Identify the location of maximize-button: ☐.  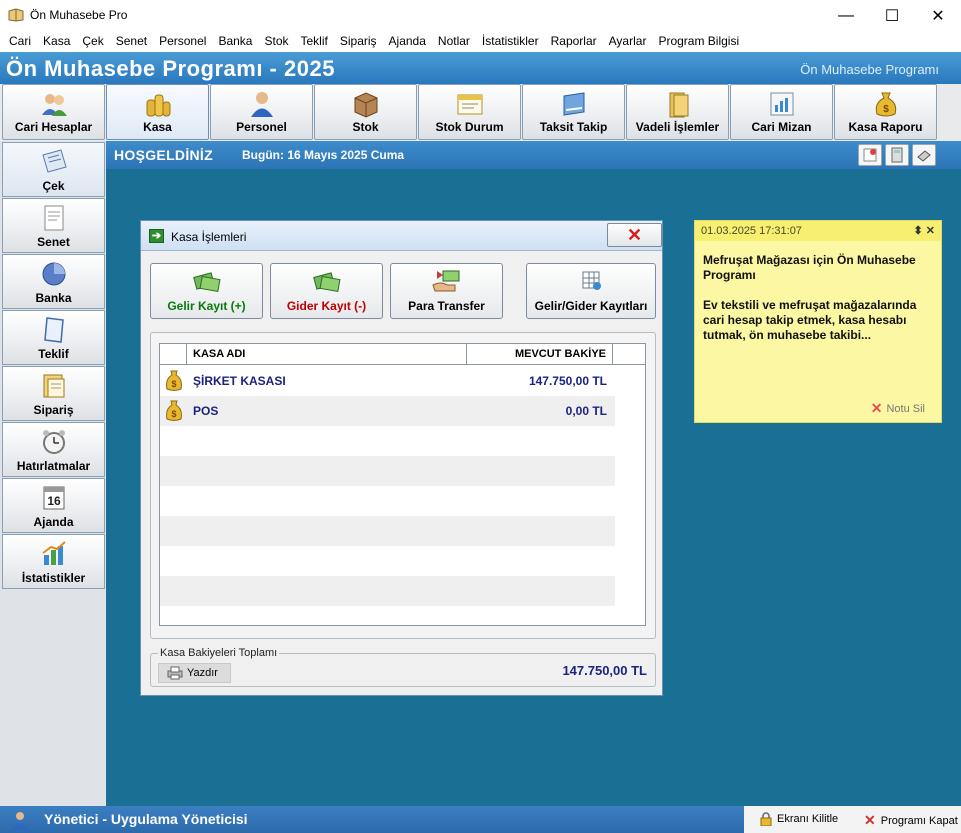
(892, 15).